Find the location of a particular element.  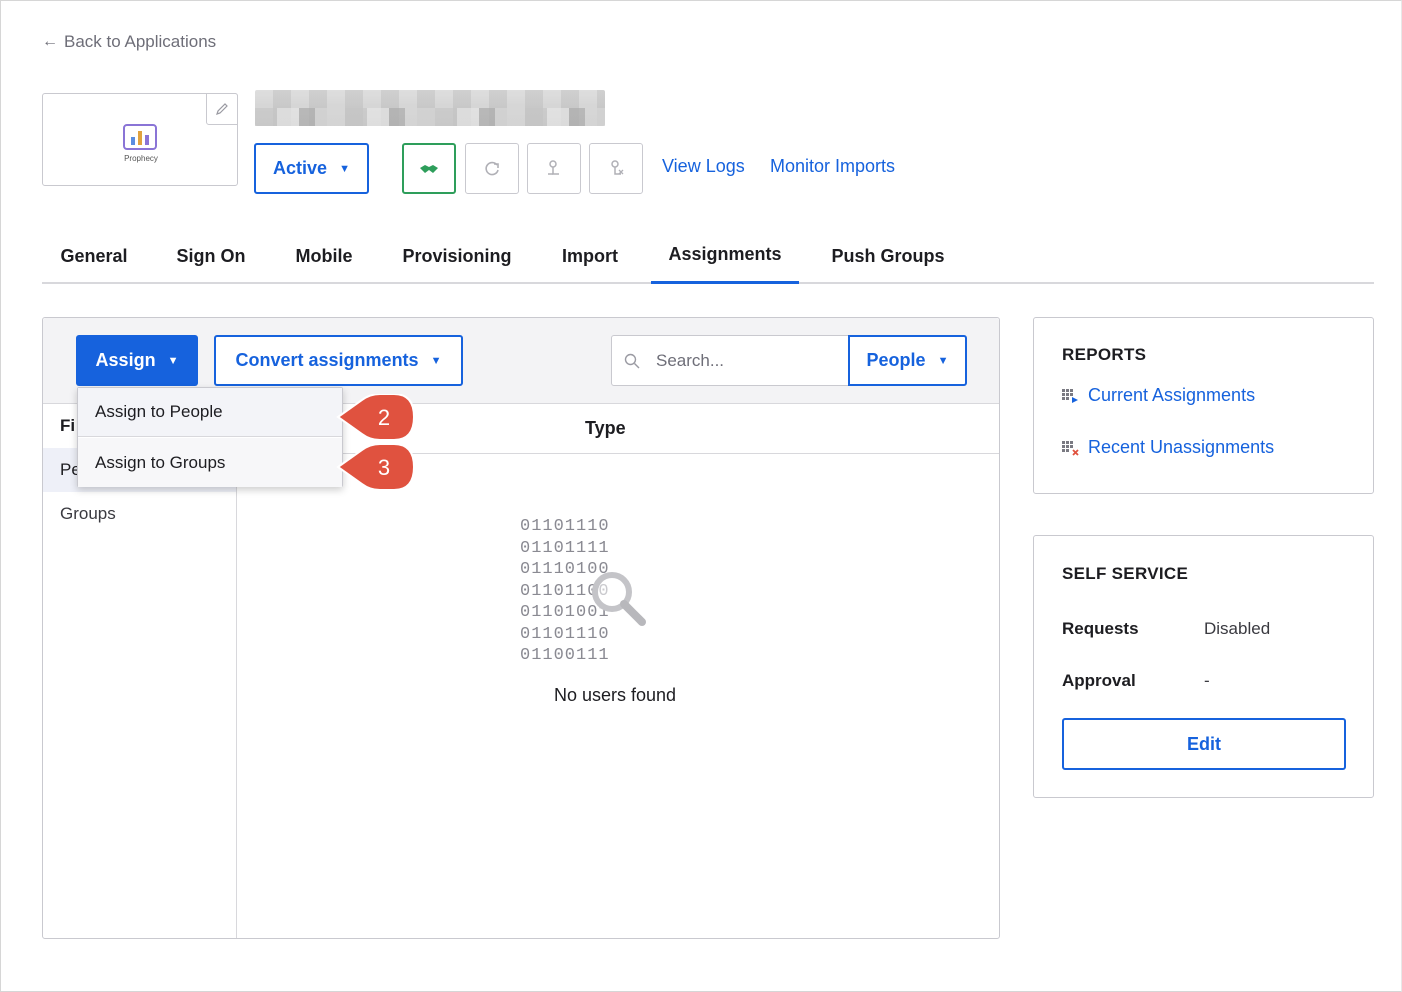

assign-to-people-item: Assign to People is located at coordinates (210, 412).